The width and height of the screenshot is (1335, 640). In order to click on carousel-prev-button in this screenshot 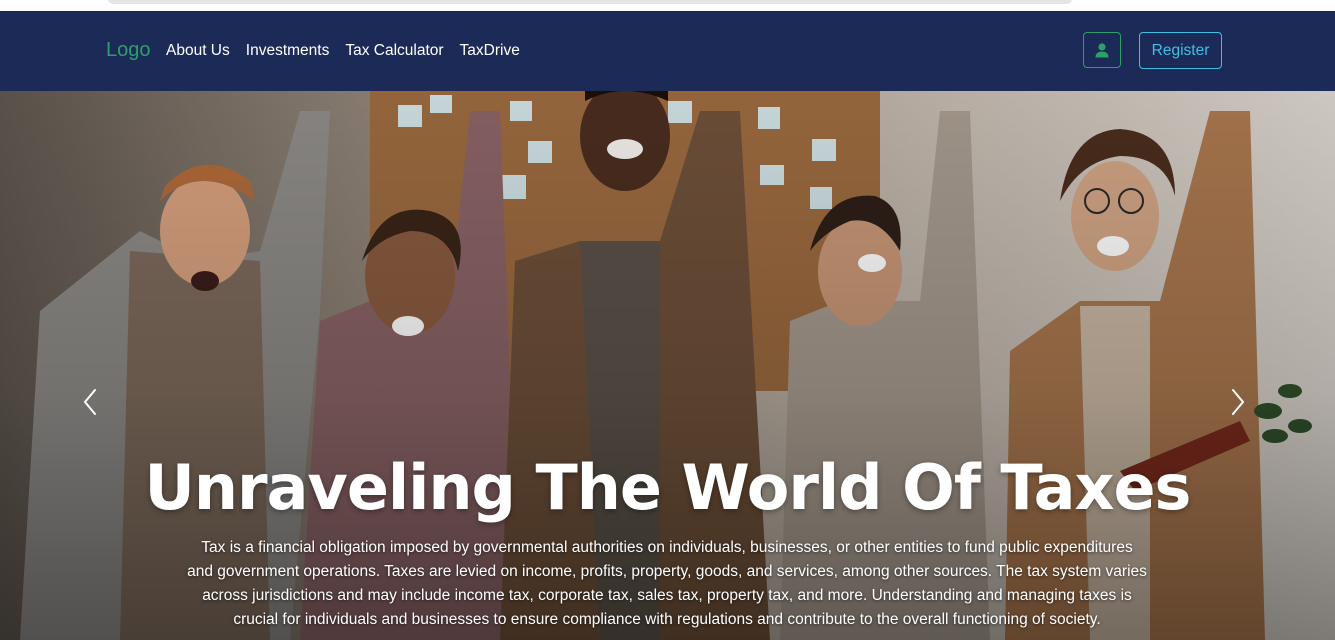, I will do `click(90, 402)`.